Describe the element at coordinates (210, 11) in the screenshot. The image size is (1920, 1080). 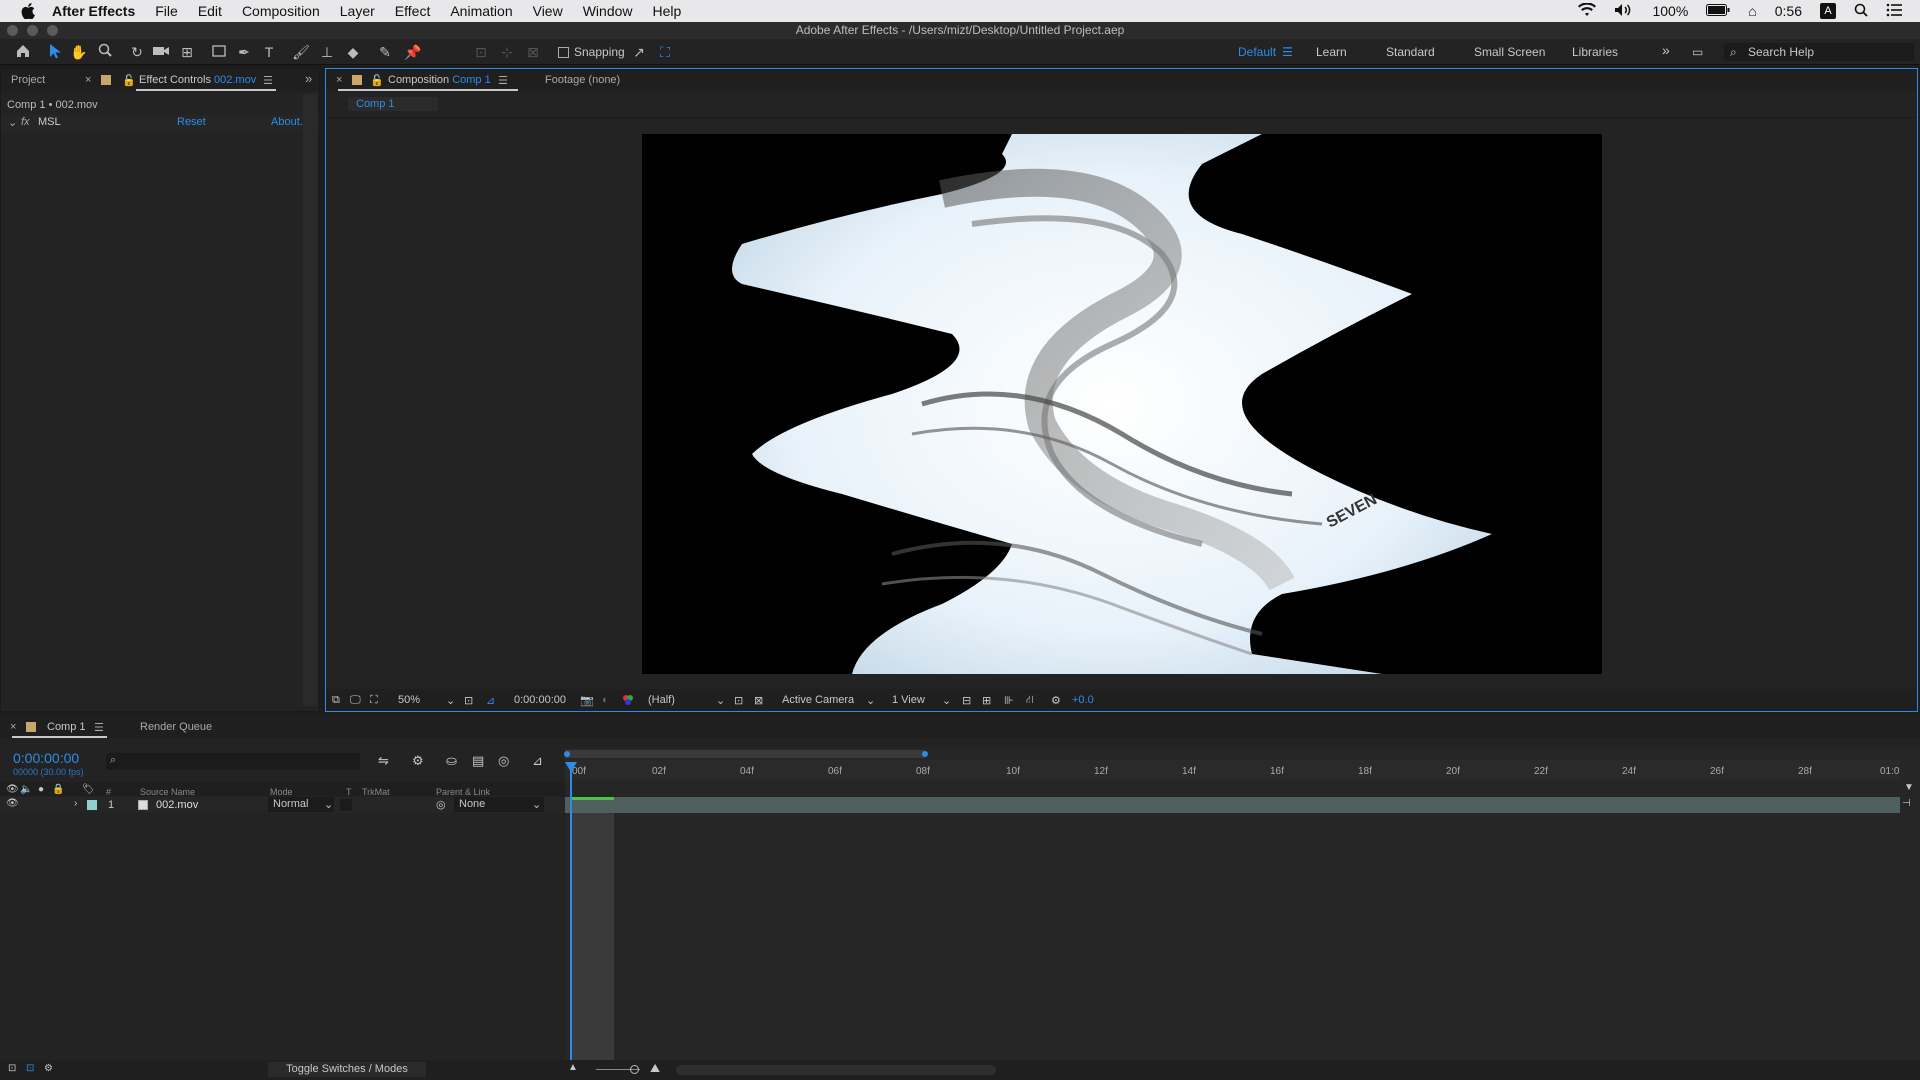
I see `menu-edit: Edit` at that location.